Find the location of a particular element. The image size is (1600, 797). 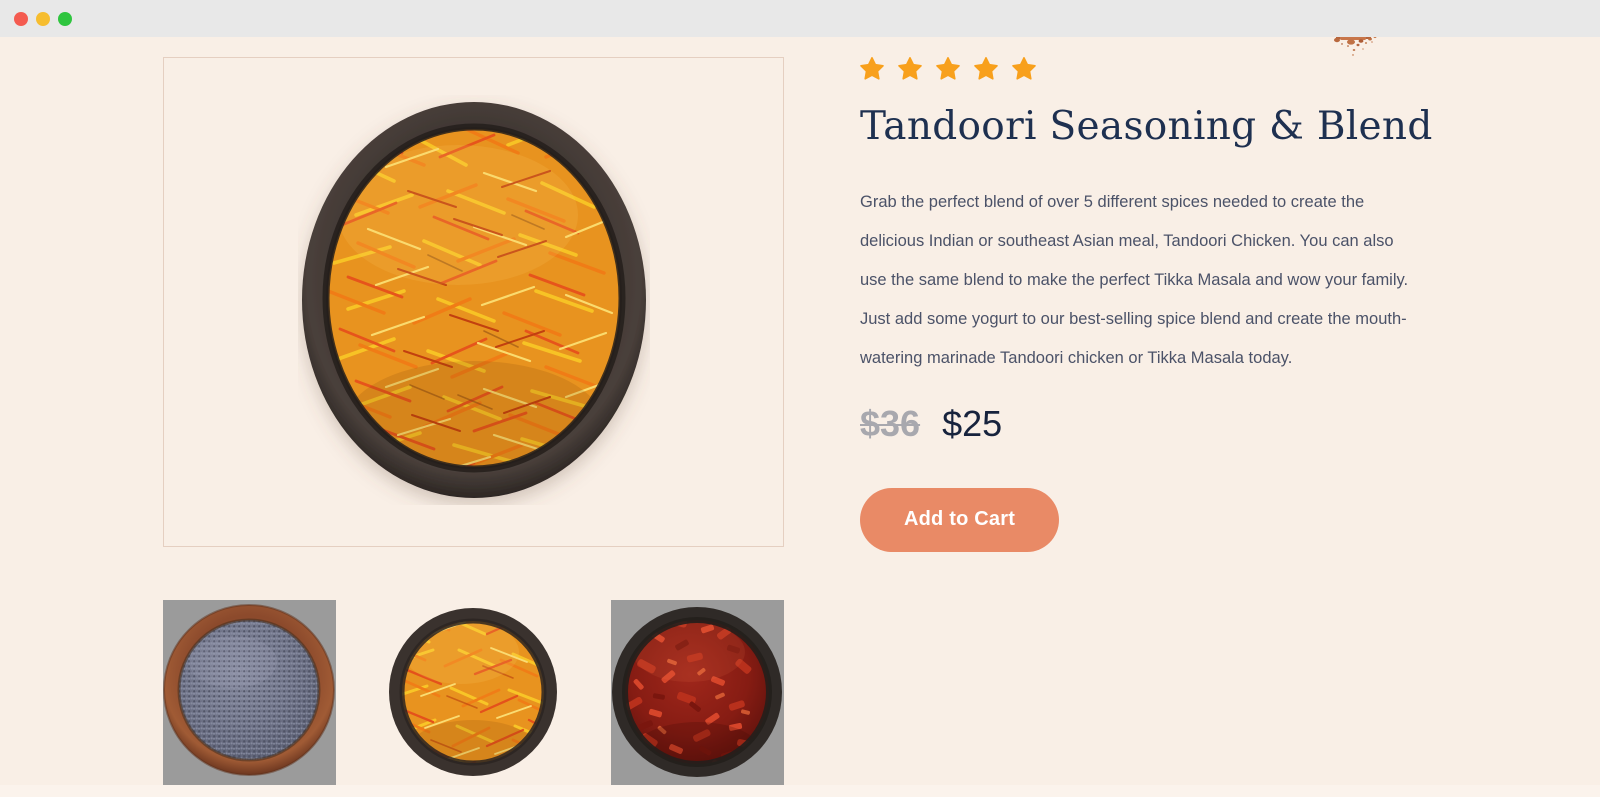

window-titlebar is located at coordinates (800, 18).